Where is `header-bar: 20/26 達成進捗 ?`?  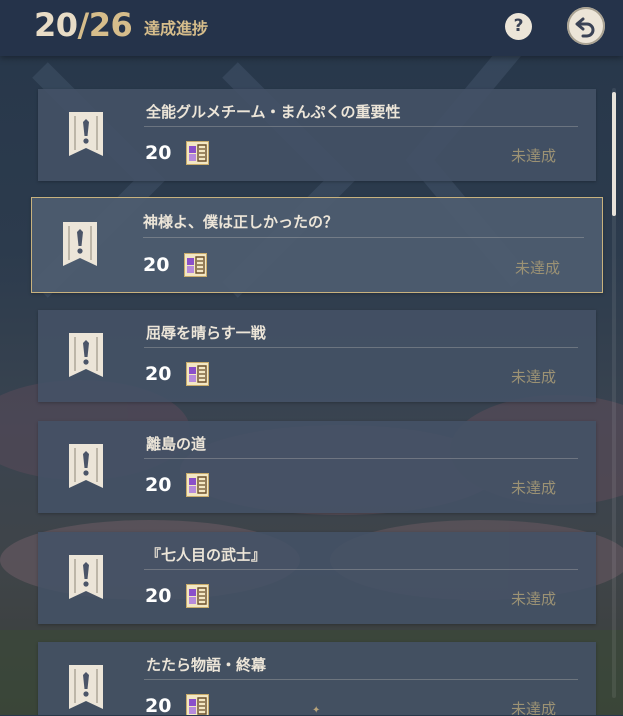 header-bar: 20/26 達成進捗 ? is located at coordinates (311, 28).